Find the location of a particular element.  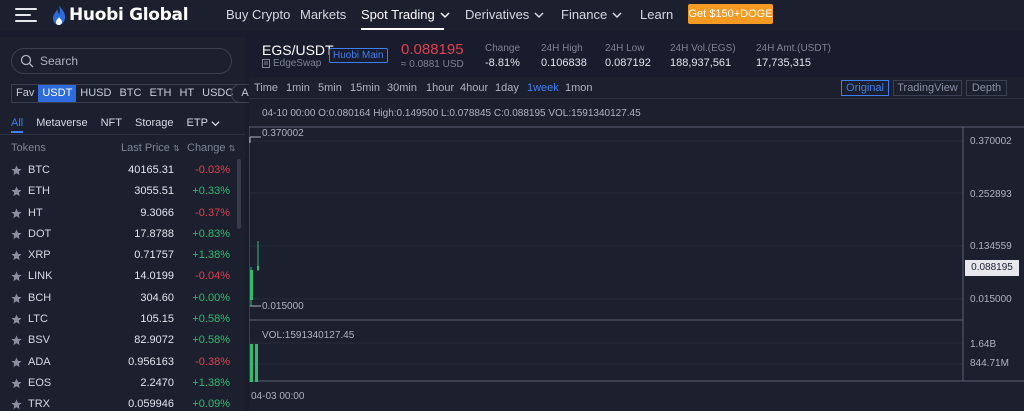

token-price: 9.3066 is located at coordinates (157, 212).